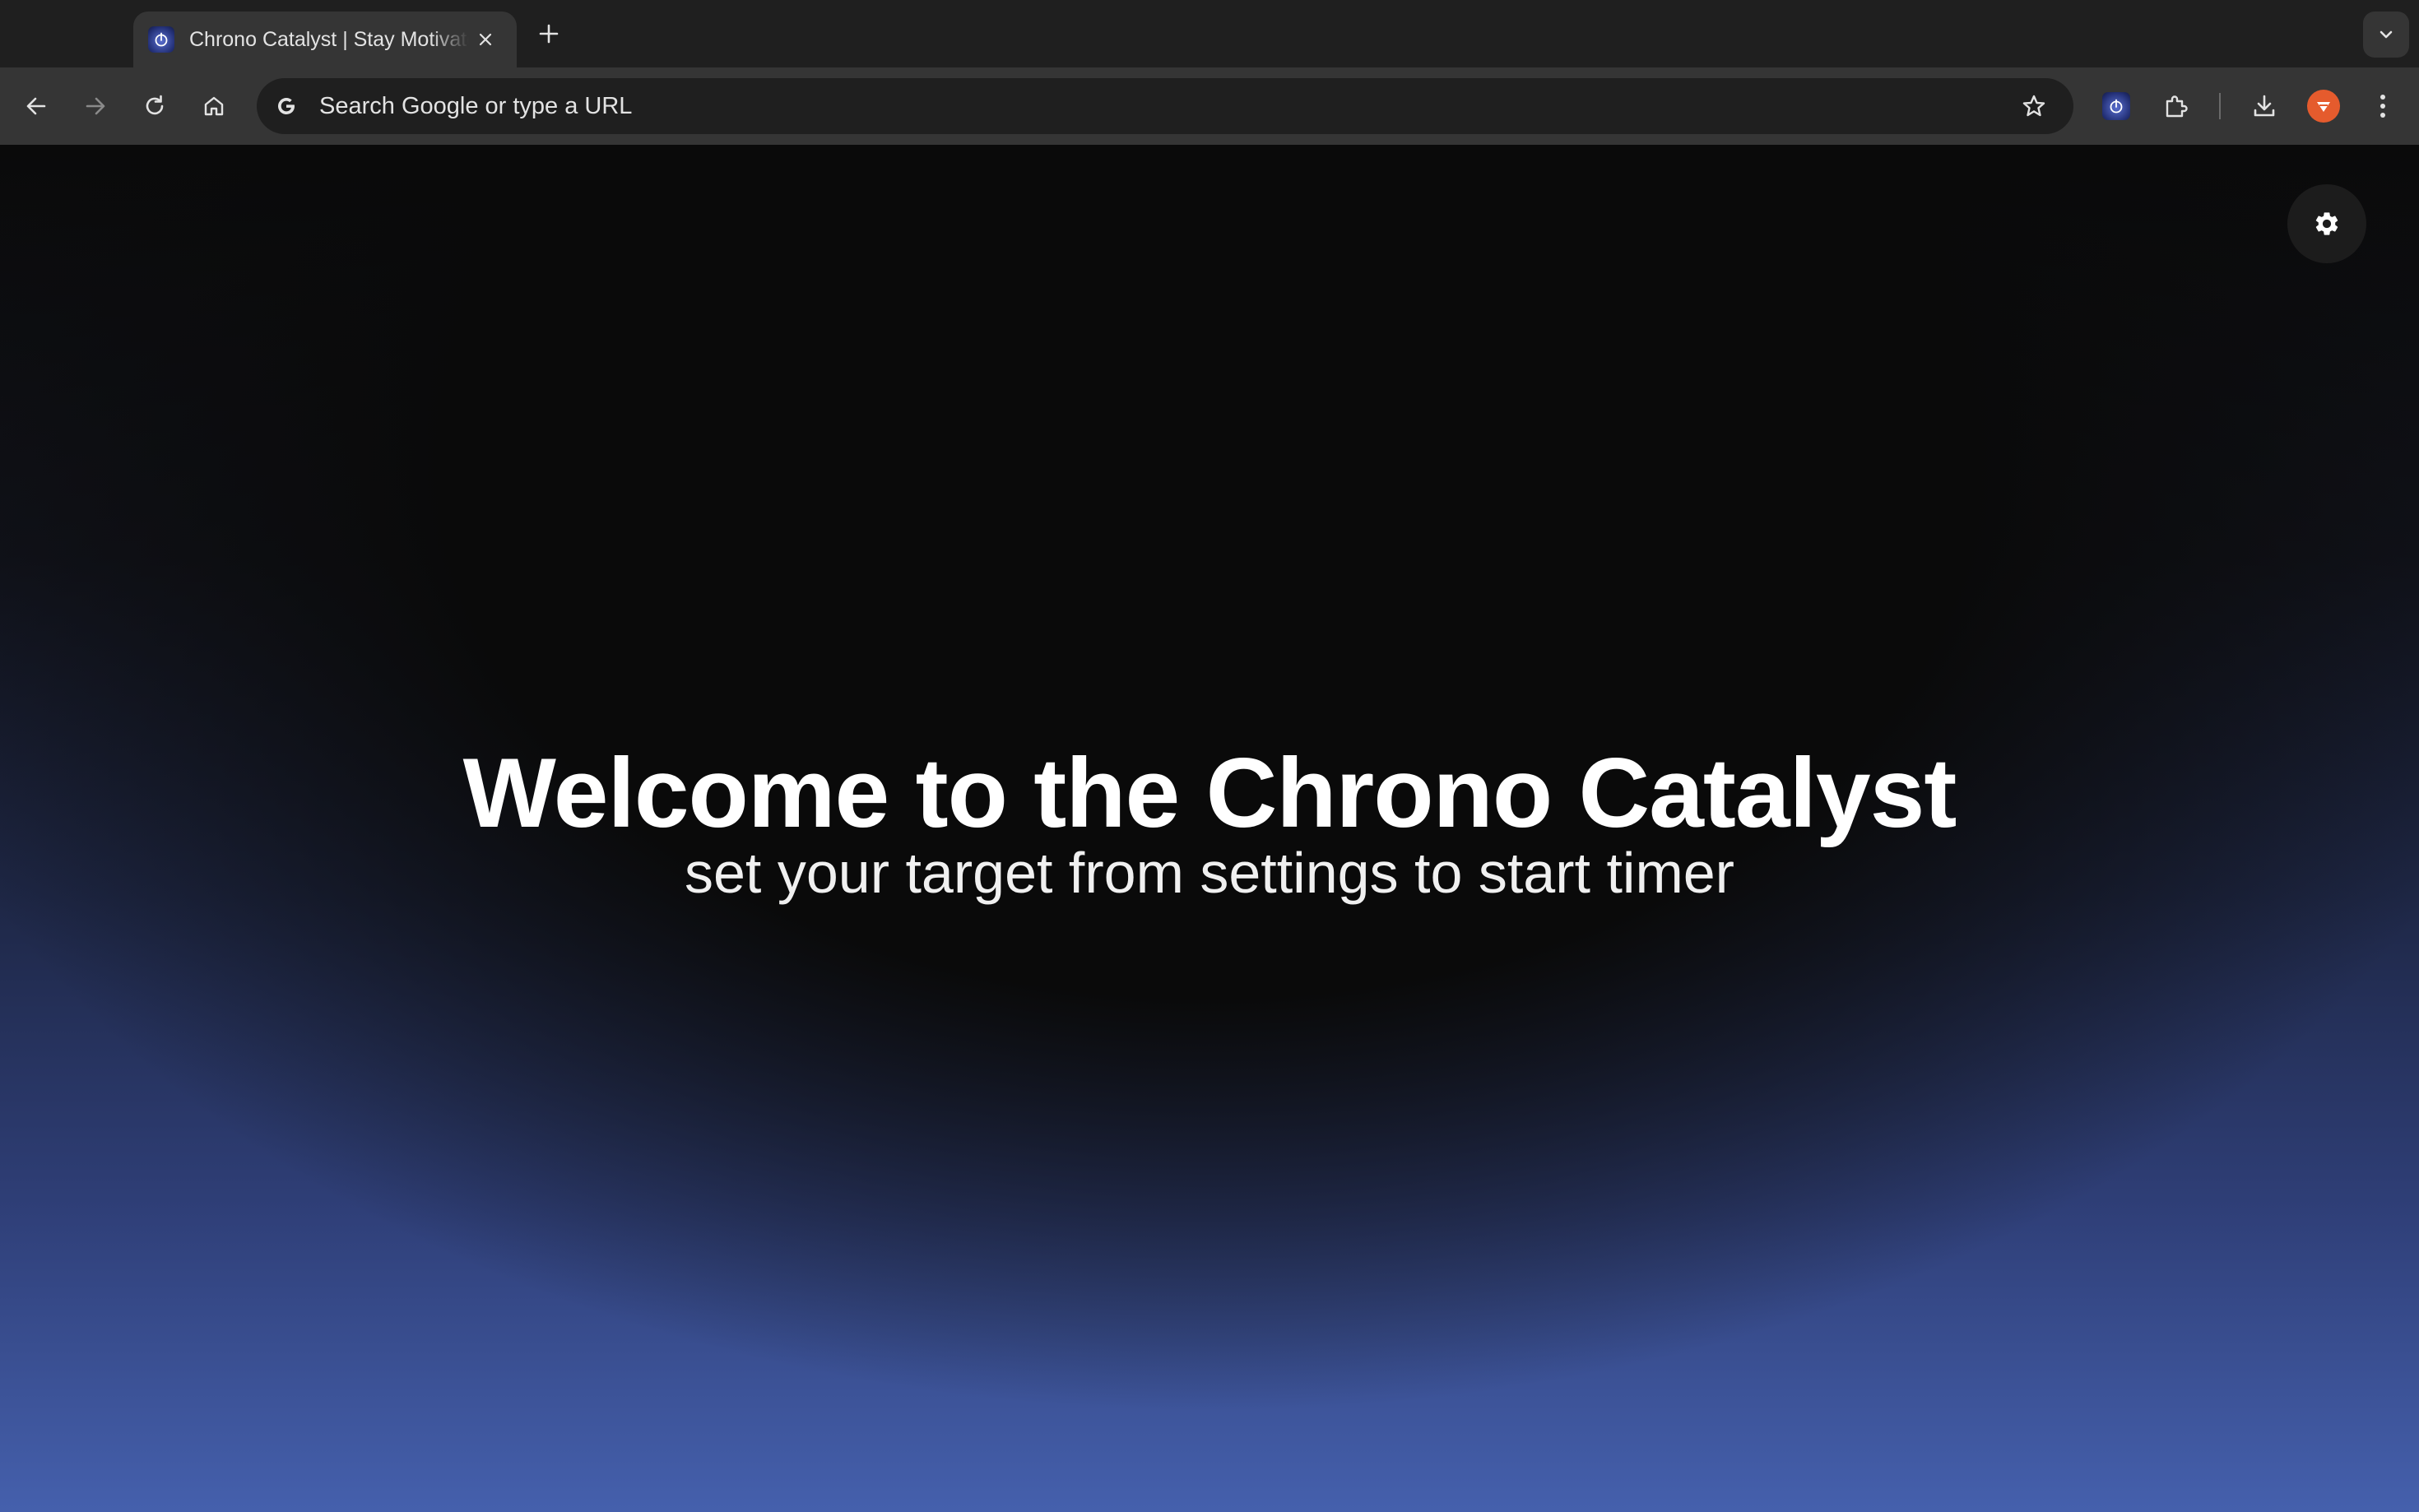 Image resolution: width=2419 pixels, height=1512 pixels. I want to click on tab-search-button, so click(2386, 35).